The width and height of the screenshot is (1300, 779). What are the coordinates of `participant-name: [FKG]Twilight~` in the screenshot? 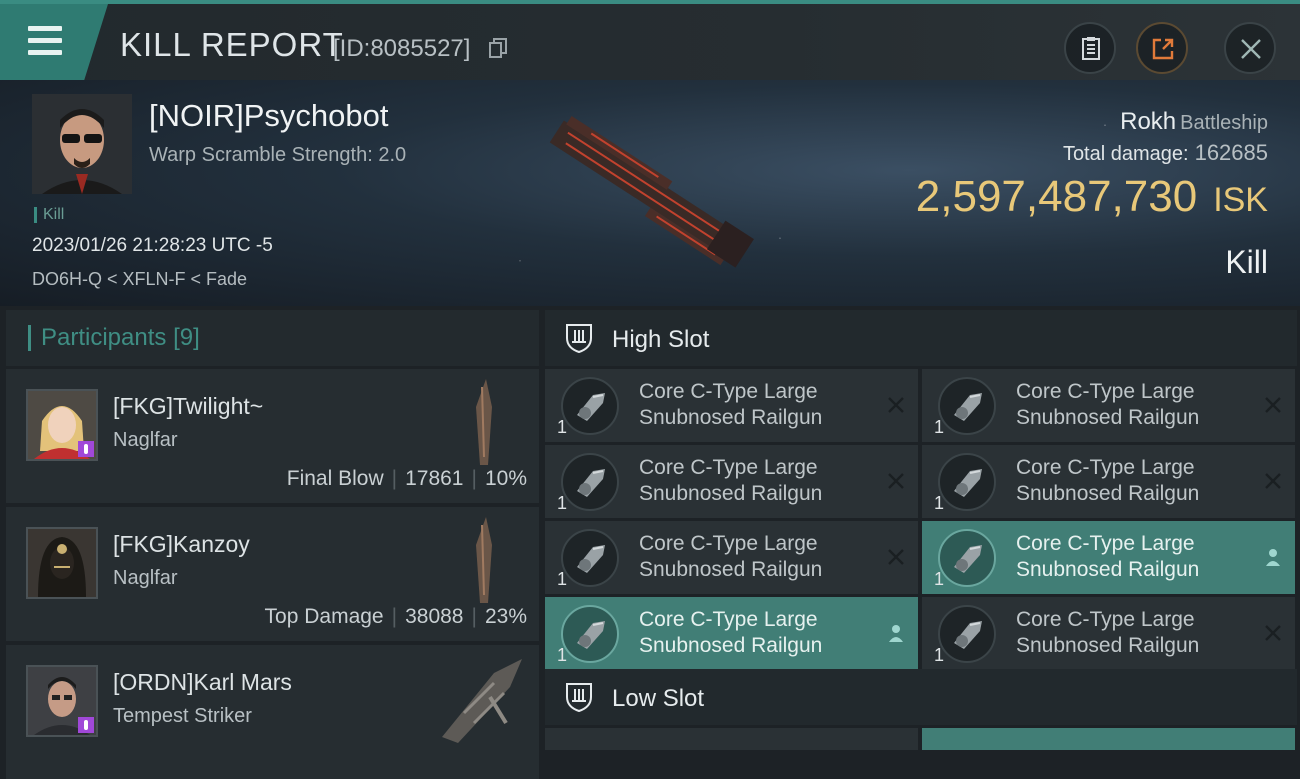 It's located at (188, 406).